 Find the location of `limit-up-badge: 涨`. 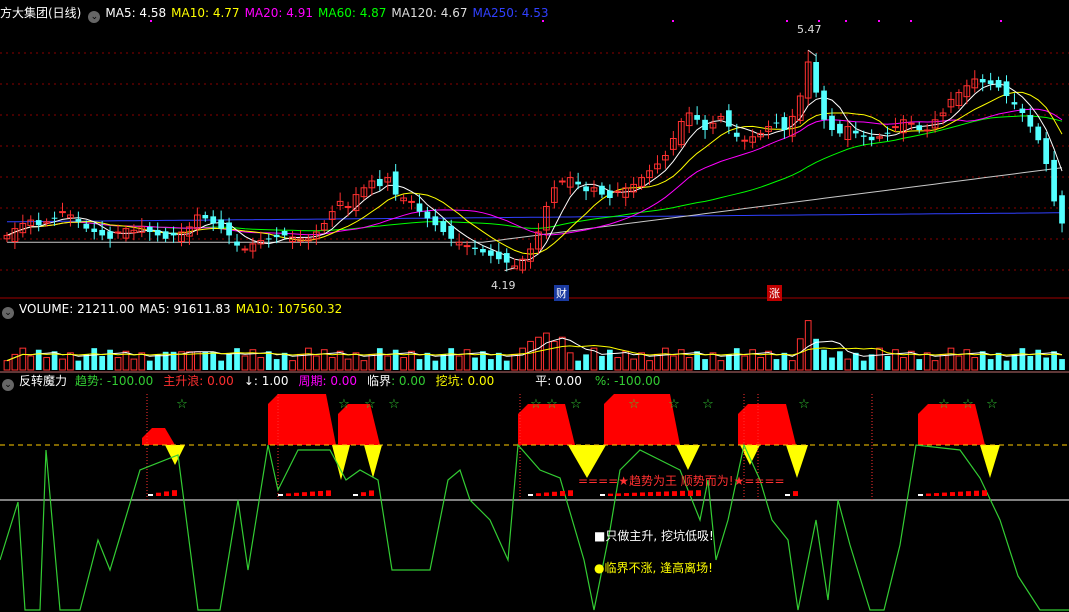

limit-up-badge: 涨 is located at coordinates (774, 293).